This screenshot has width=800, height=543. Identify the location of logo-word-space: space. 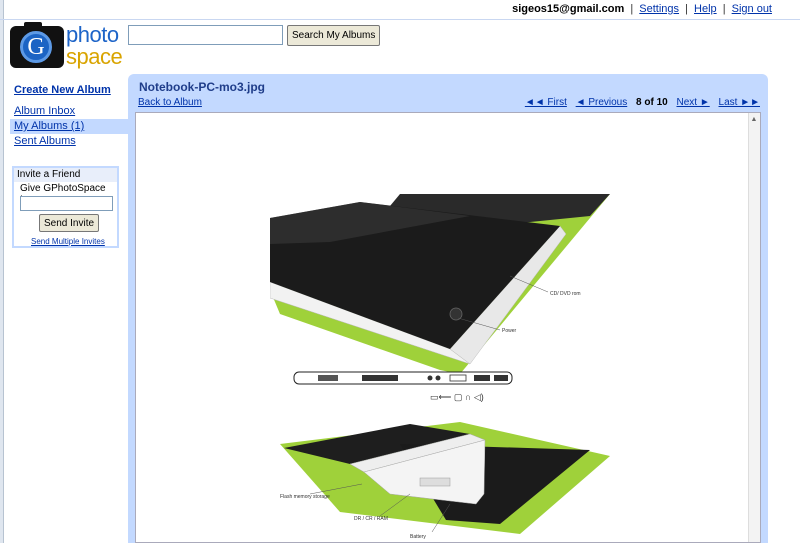
(94, 56).